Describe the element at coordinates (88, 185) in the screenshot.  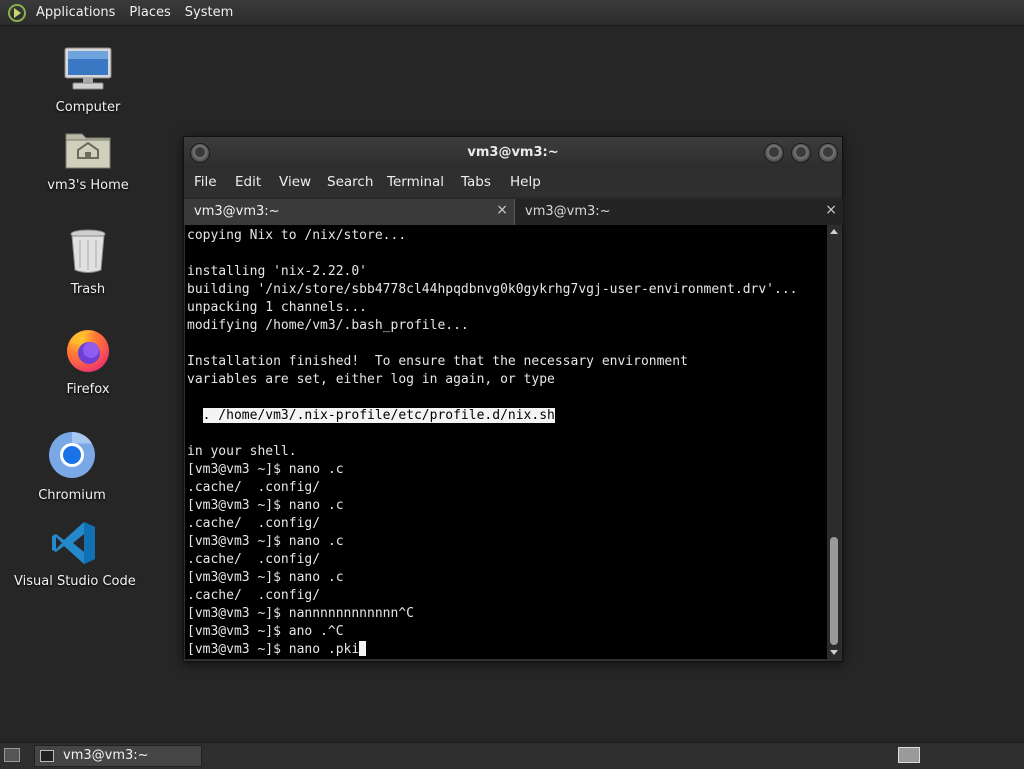
I see `desktop-icon-label: vm3's Home` at that location.